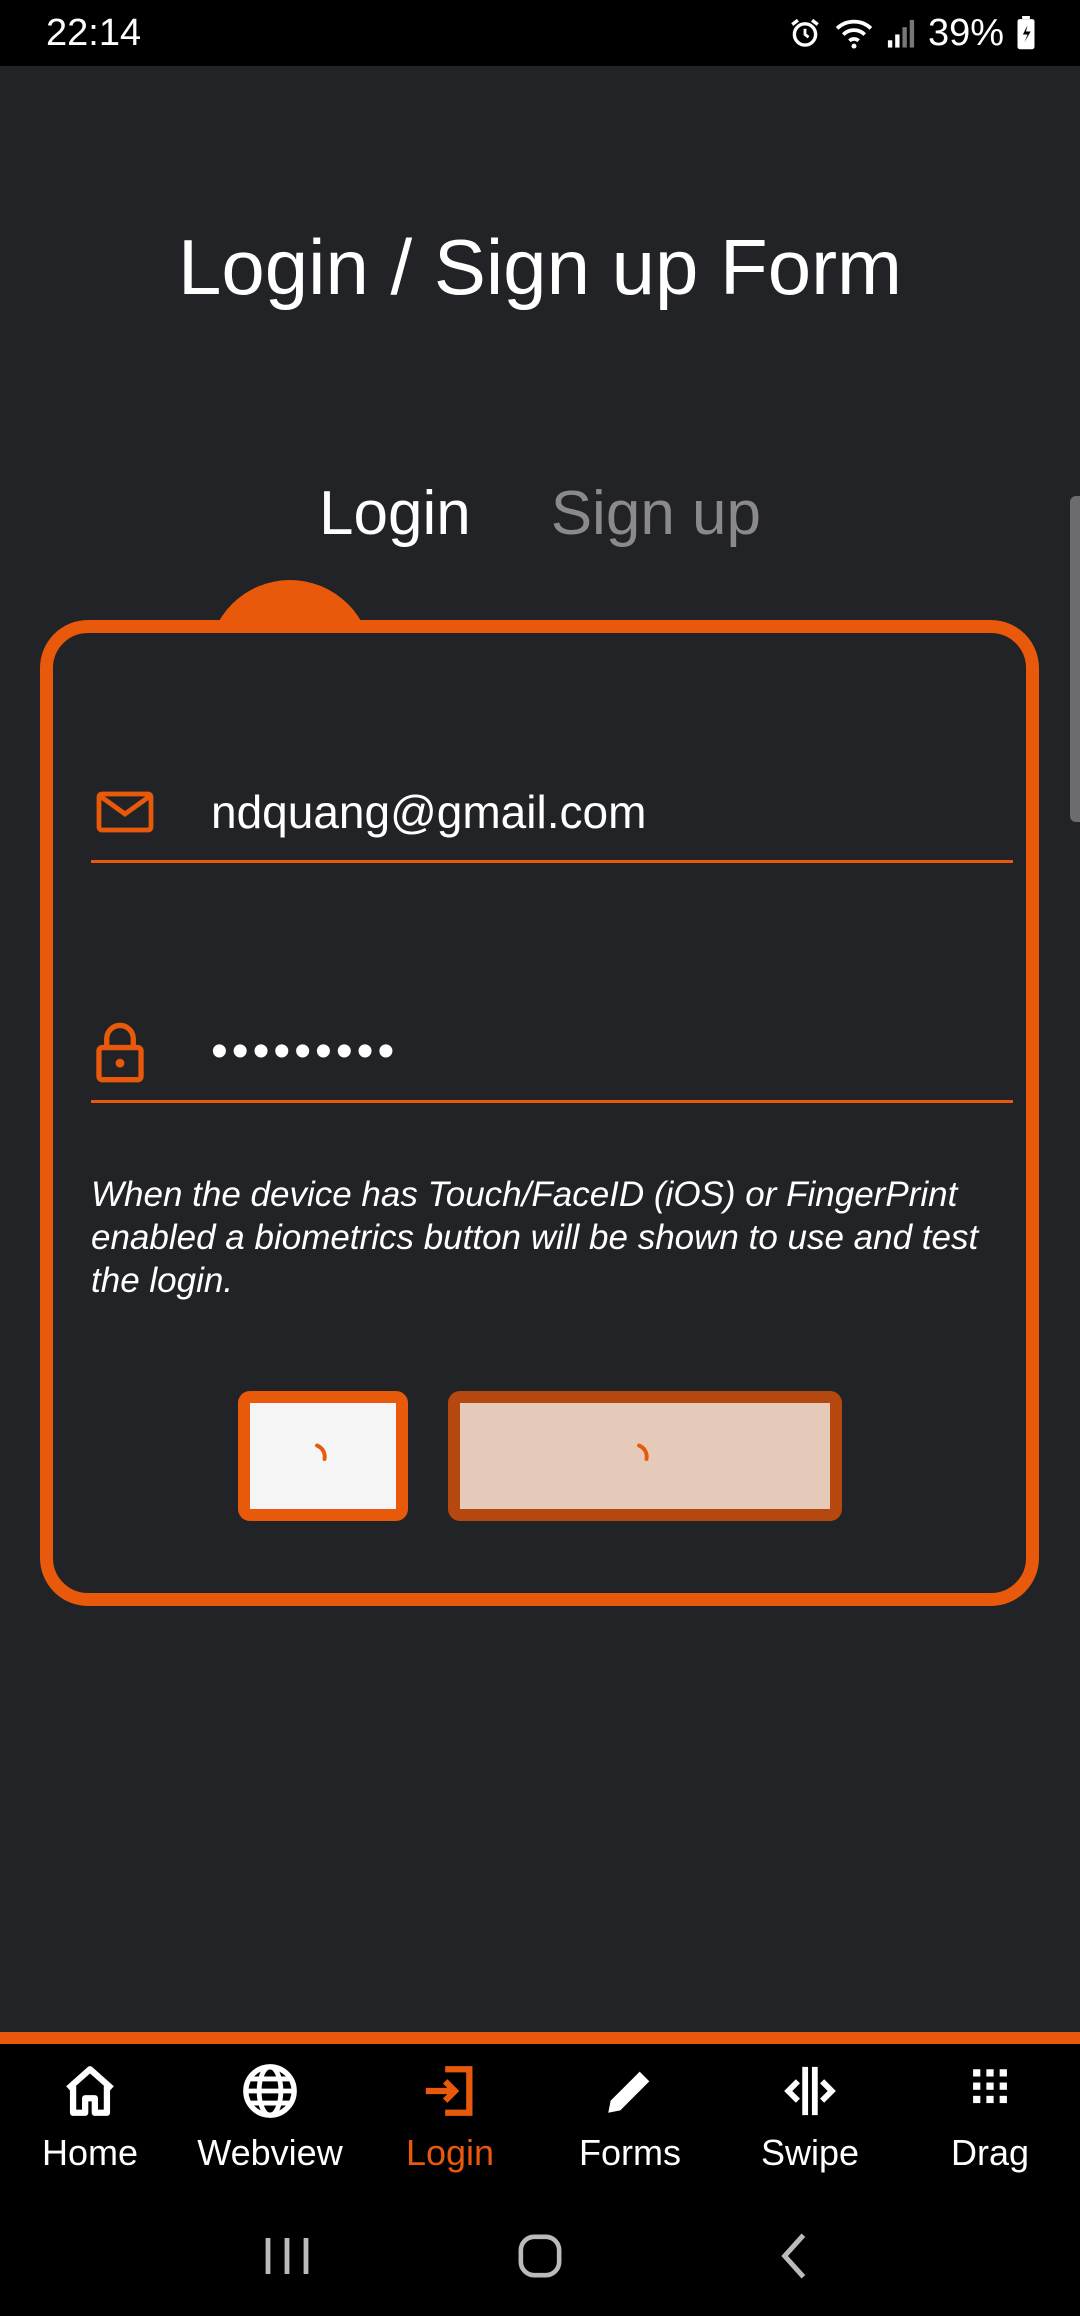 This screenshot has height=2316, width=1080. Describe the element at coordinates (428, 812) in the screenshot. I see `email-input: ndquang@gmail.com` at that location.